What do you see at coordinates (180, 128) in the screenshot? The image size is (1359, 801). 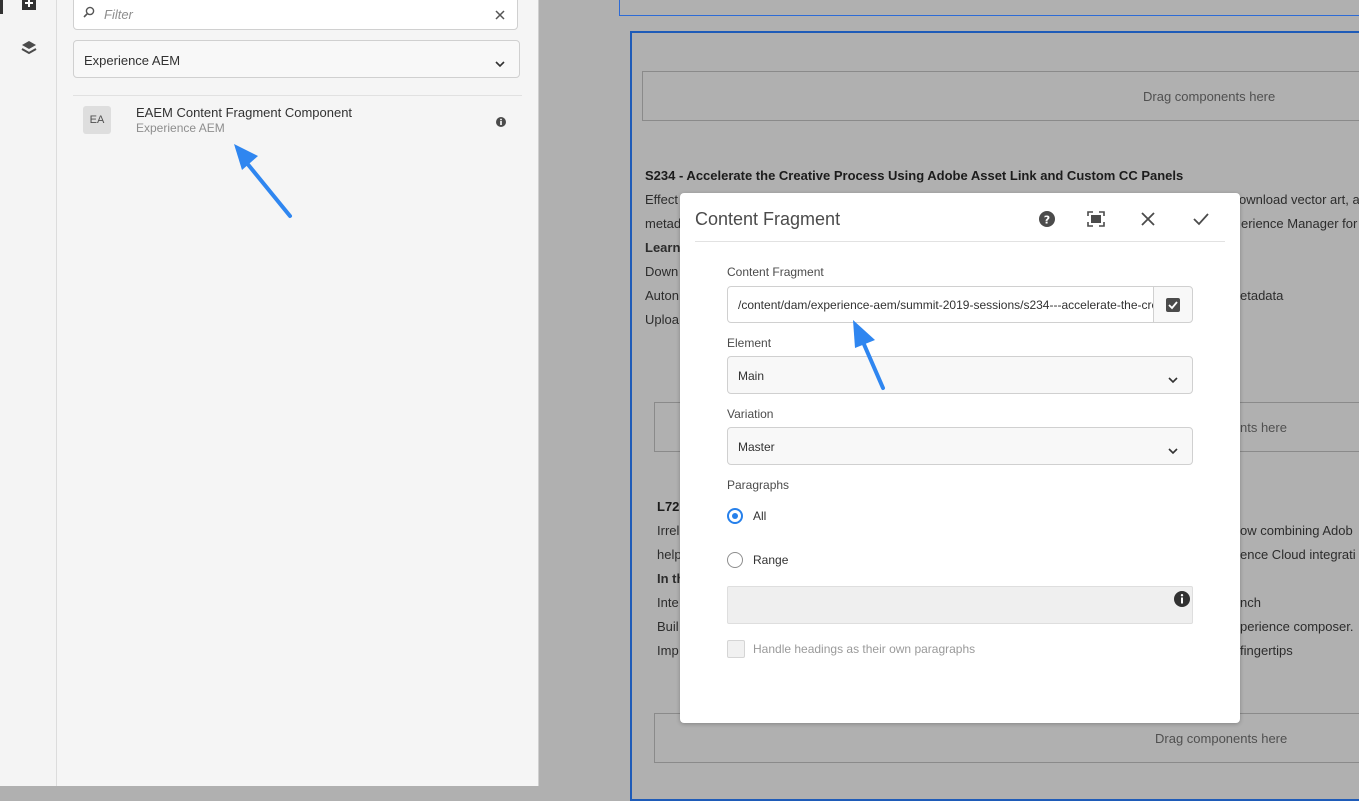 I see `component-group: Experience AEM` at bounding box center [180, 128].